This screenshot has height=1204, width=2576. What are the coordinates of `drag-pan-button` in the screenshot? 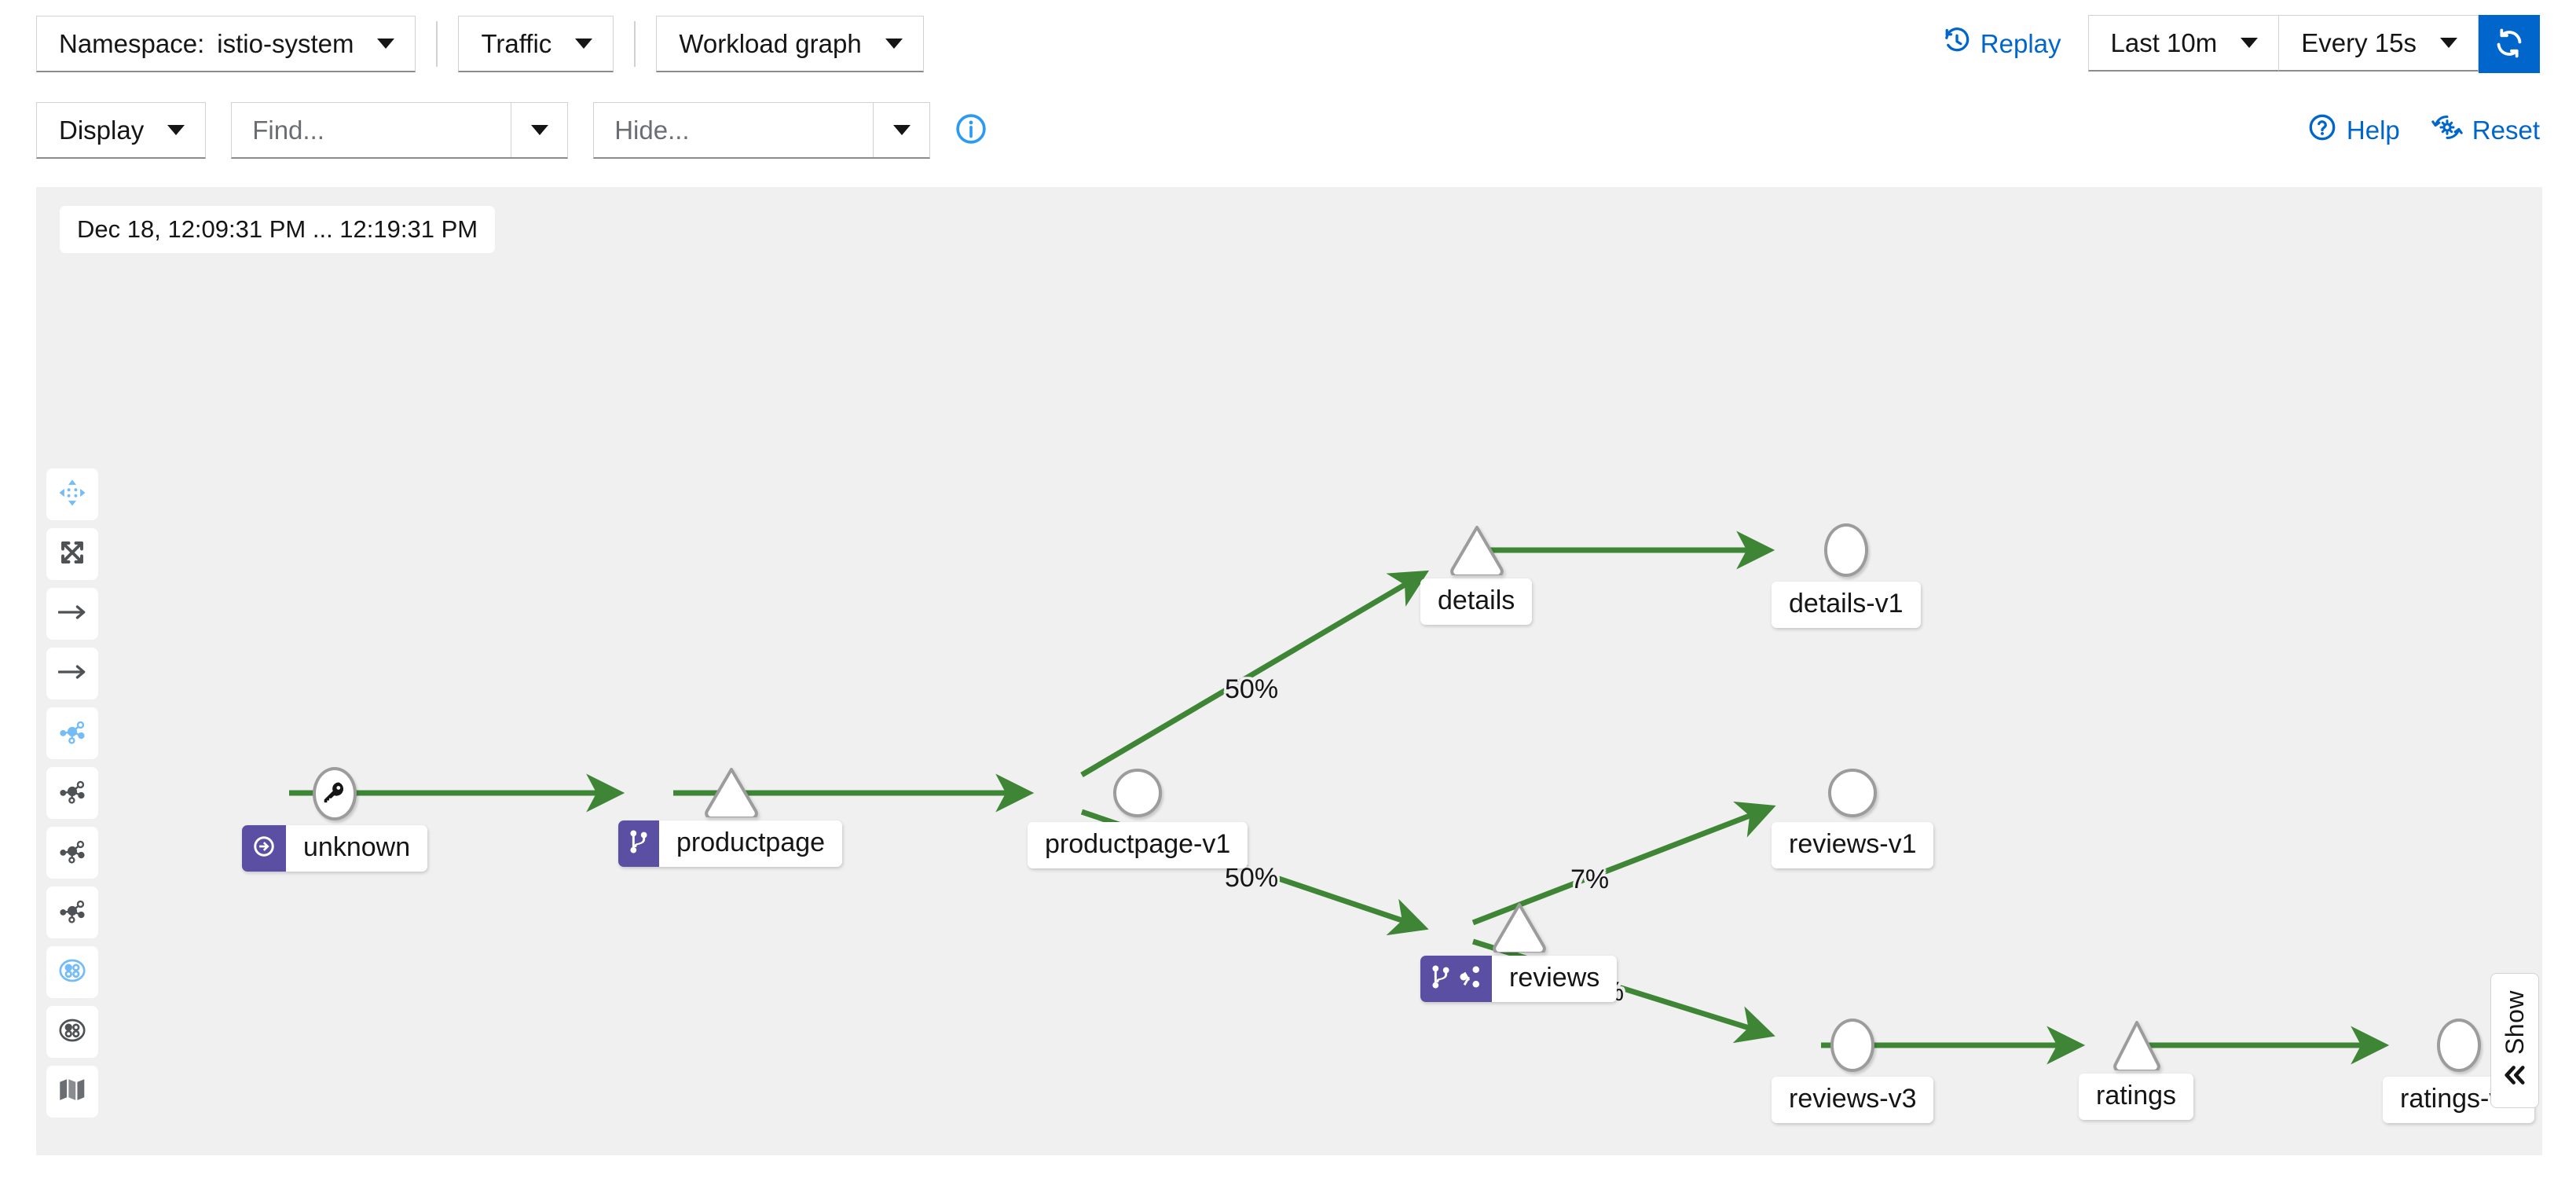 It's located at (72, 494).